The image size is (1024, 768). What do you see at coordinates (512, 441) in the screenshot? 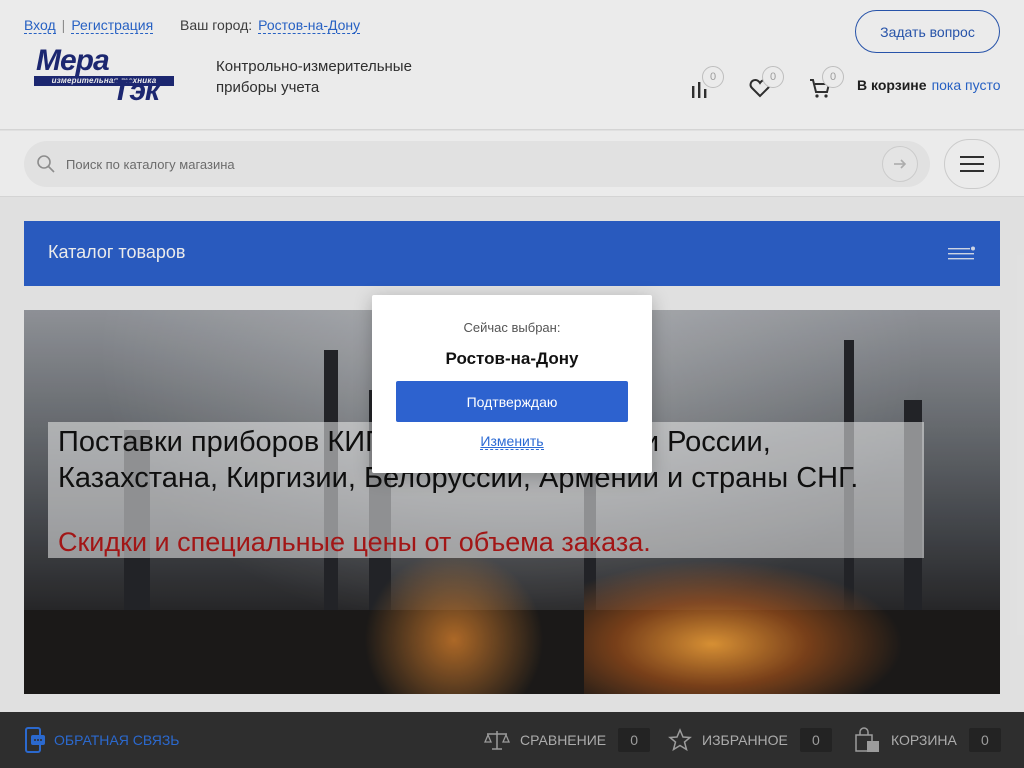
I see `change-city-link: Изменить` at bounding box center [512, 441].